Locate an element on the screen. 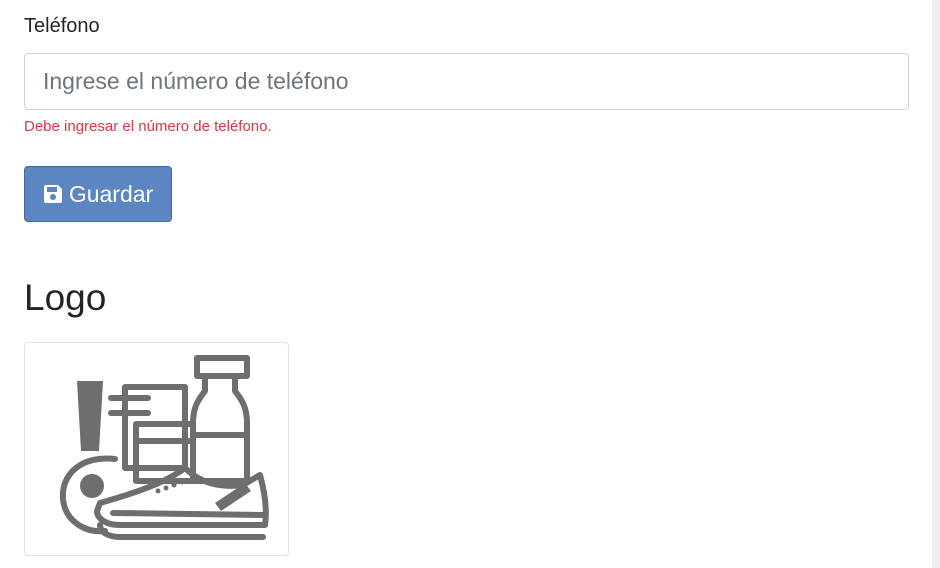 The width and height of the screenshot is (940, 568). phone-error-message: Debe ingresar el número de teléfono. is located at coordinates (148, 126).